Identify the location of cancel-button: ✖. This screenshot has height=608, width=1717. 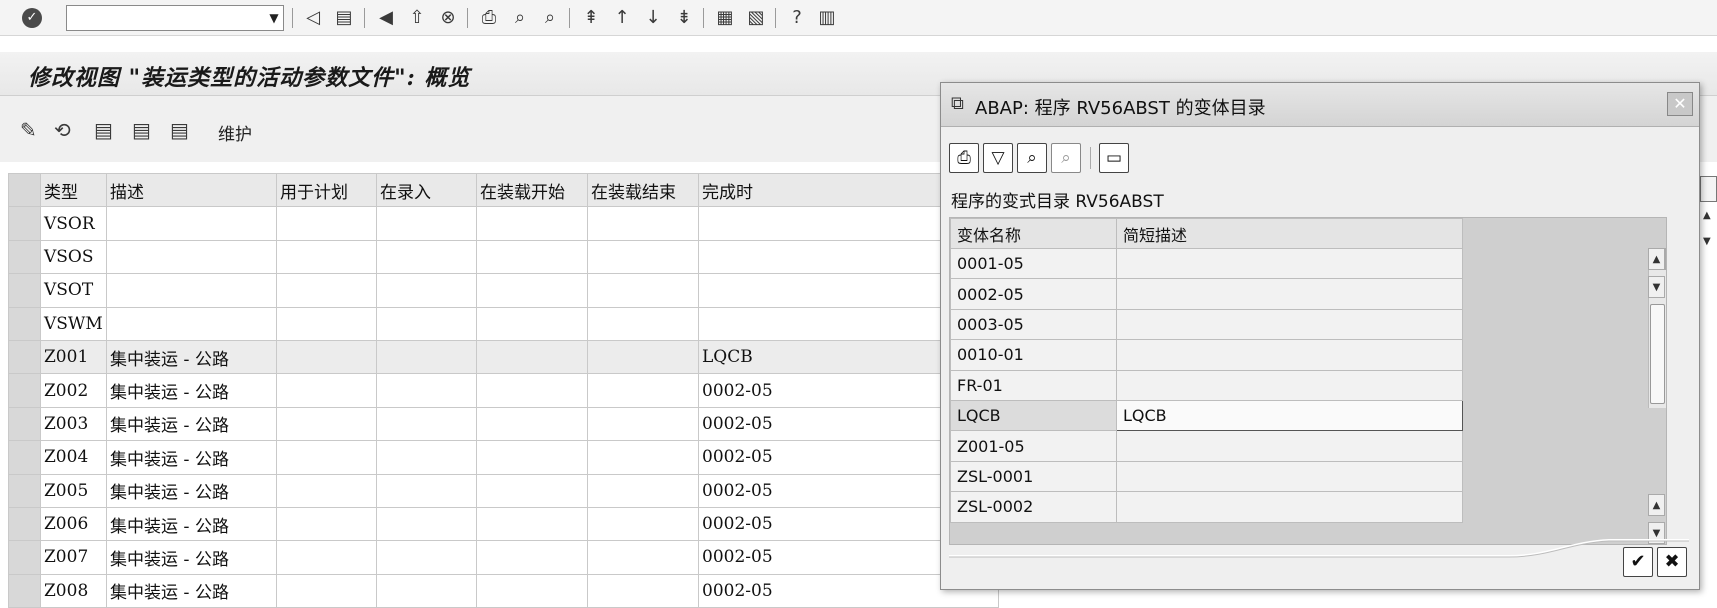
(1672, 562).